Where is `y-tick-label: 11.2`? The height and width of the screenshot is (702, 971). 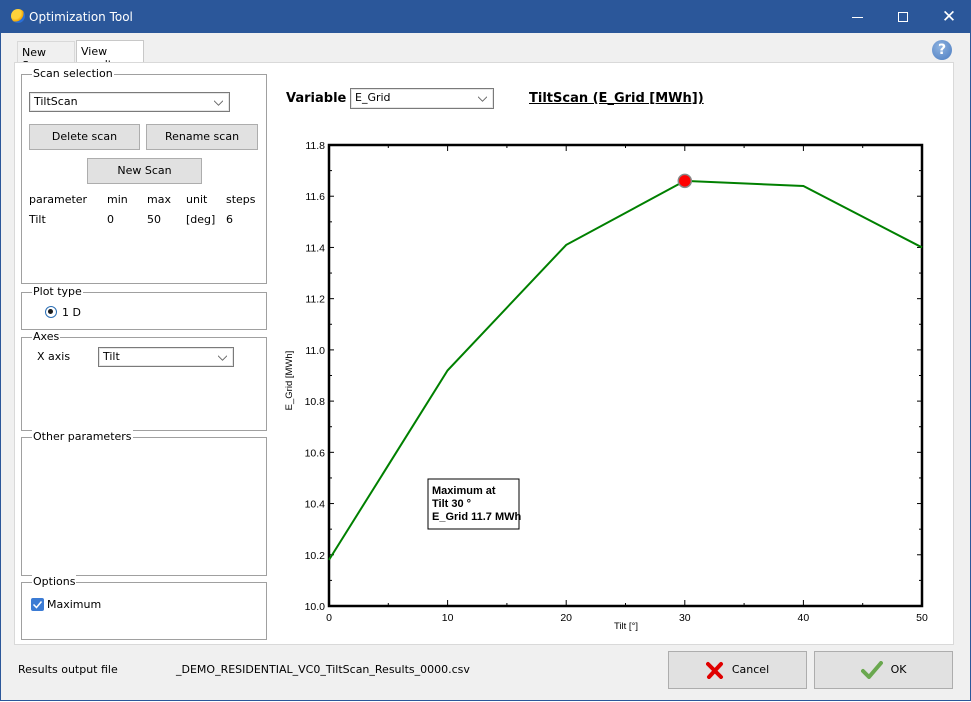 y-tick-label: 11.2 is located at coordinates (315, 300).